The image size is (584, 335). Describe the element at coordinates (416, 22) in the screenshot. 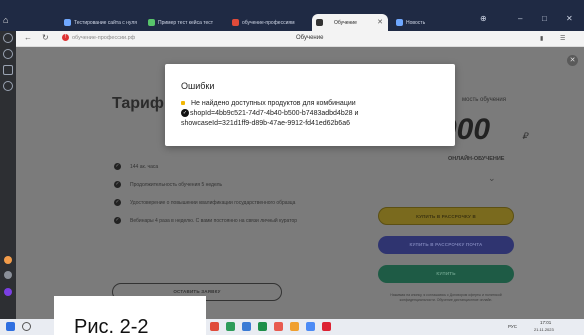

I see `tab-label: Новость` at that location.